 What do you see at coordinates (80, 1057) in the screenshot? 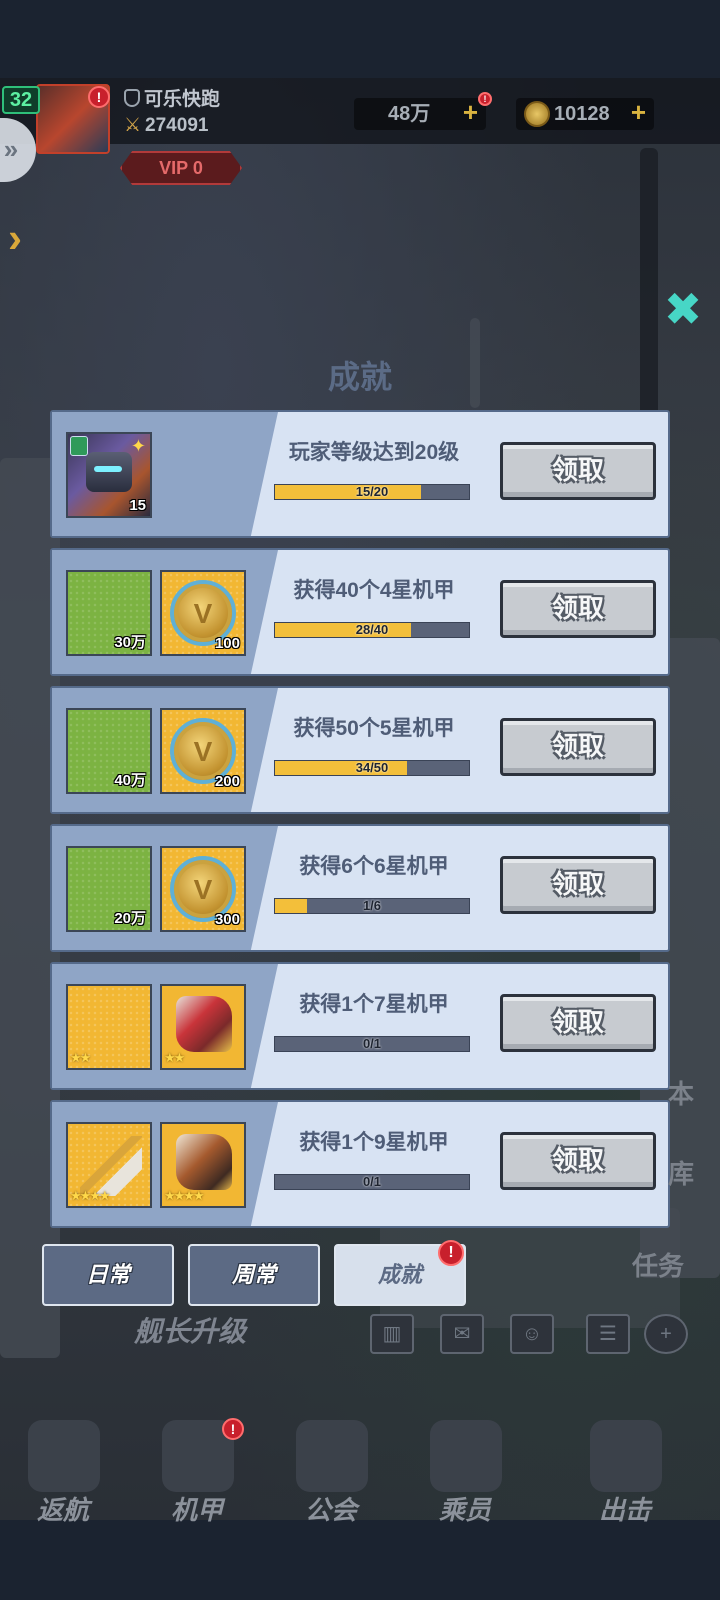
I see `star-rating: ★★` at bounding box center [80, 1057].